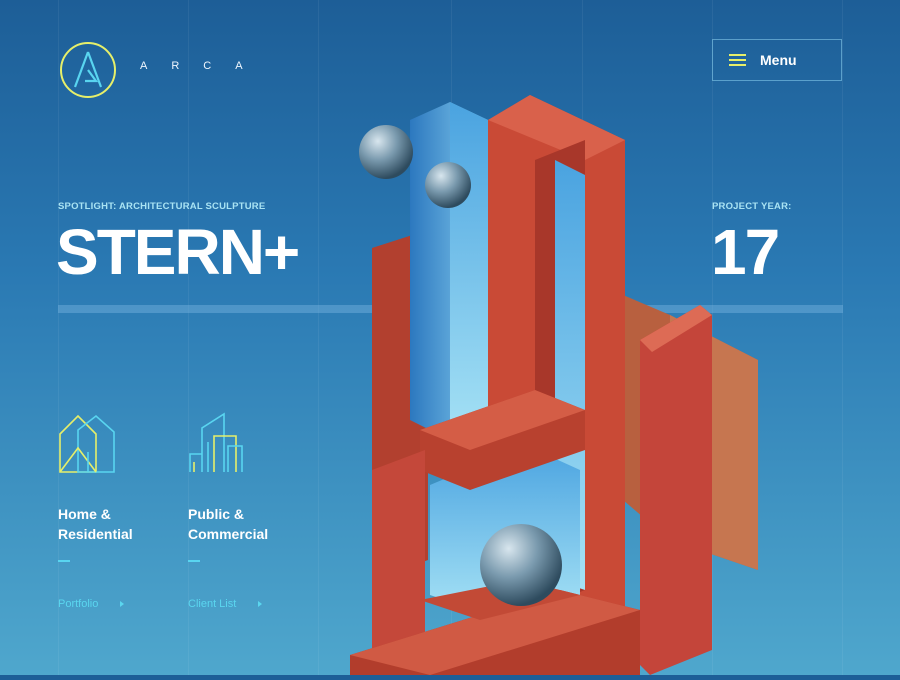 Image resolution: width=900 pixels, height=680 pixels. I want to click on client-list-link: Client List, so click(225, 604).